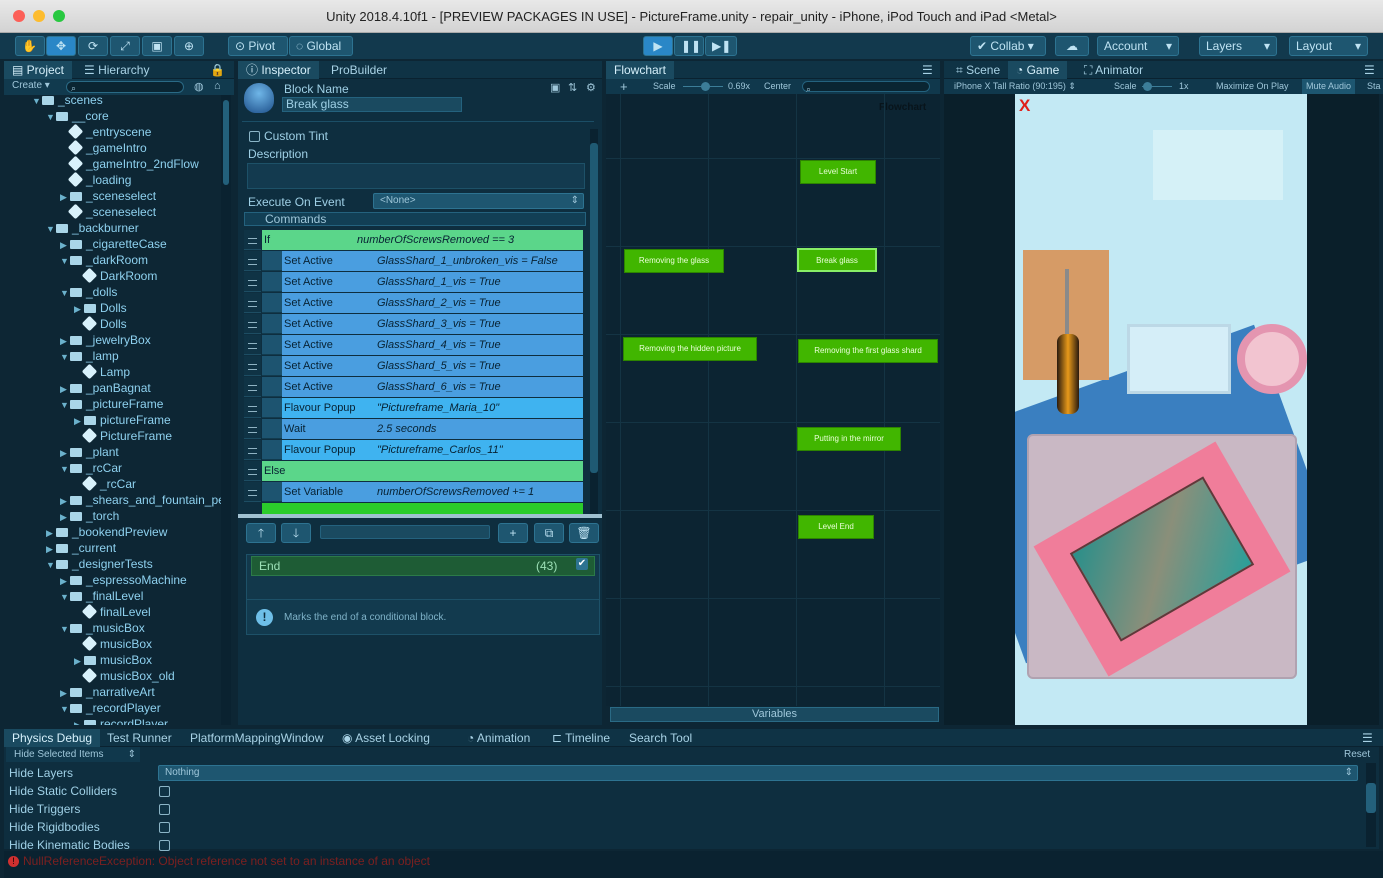 This screenshot has height=878, width=1383. Describe the element at coordinates (113, 660) in the screenshot. I see `tree-item: ▶ musicBox` at that location.